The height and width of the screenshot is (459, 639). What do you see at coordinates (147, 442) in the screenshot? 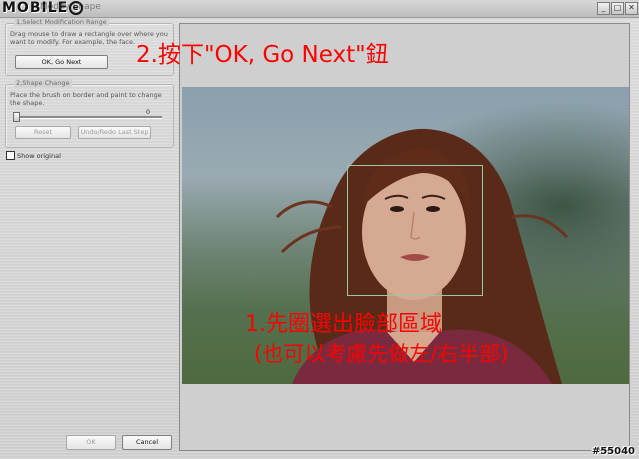
I see `cancel-button: Cancel` at bounding box center [147, 442].